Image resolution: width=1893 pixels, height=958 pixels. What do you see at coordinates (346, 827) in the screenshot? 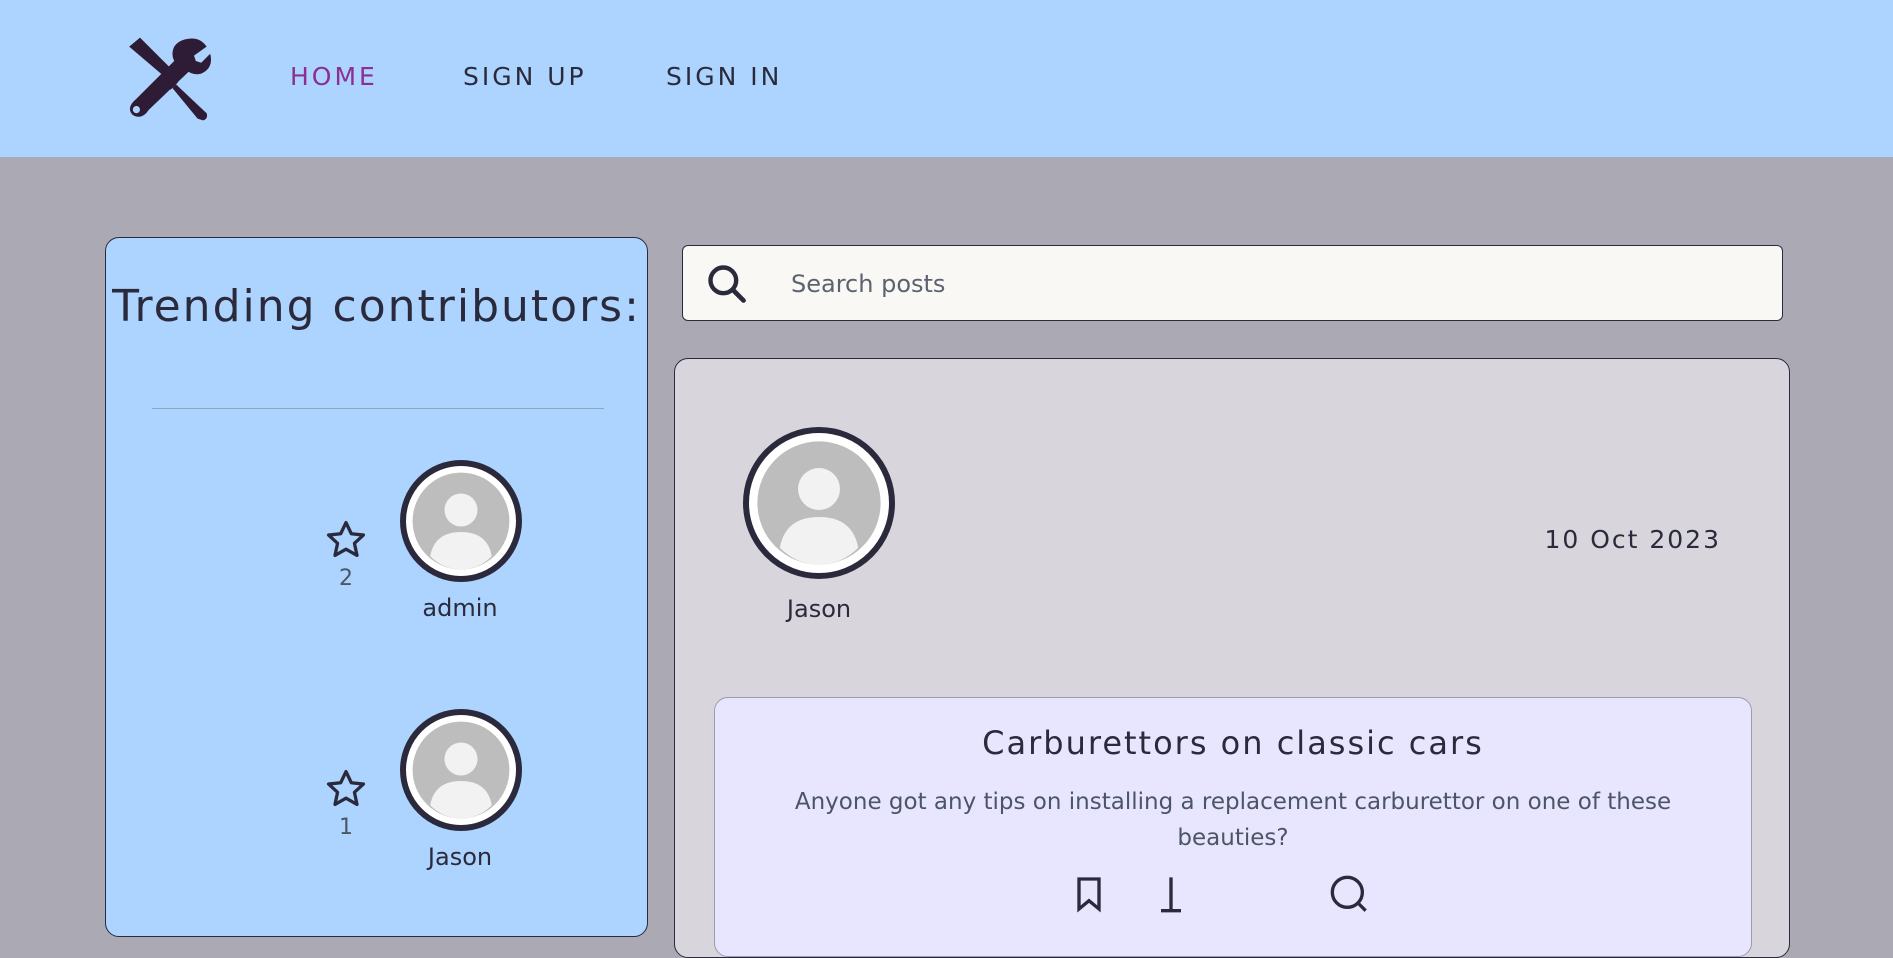
I see `contributor-score: 1` at bounding box center [346, 827].